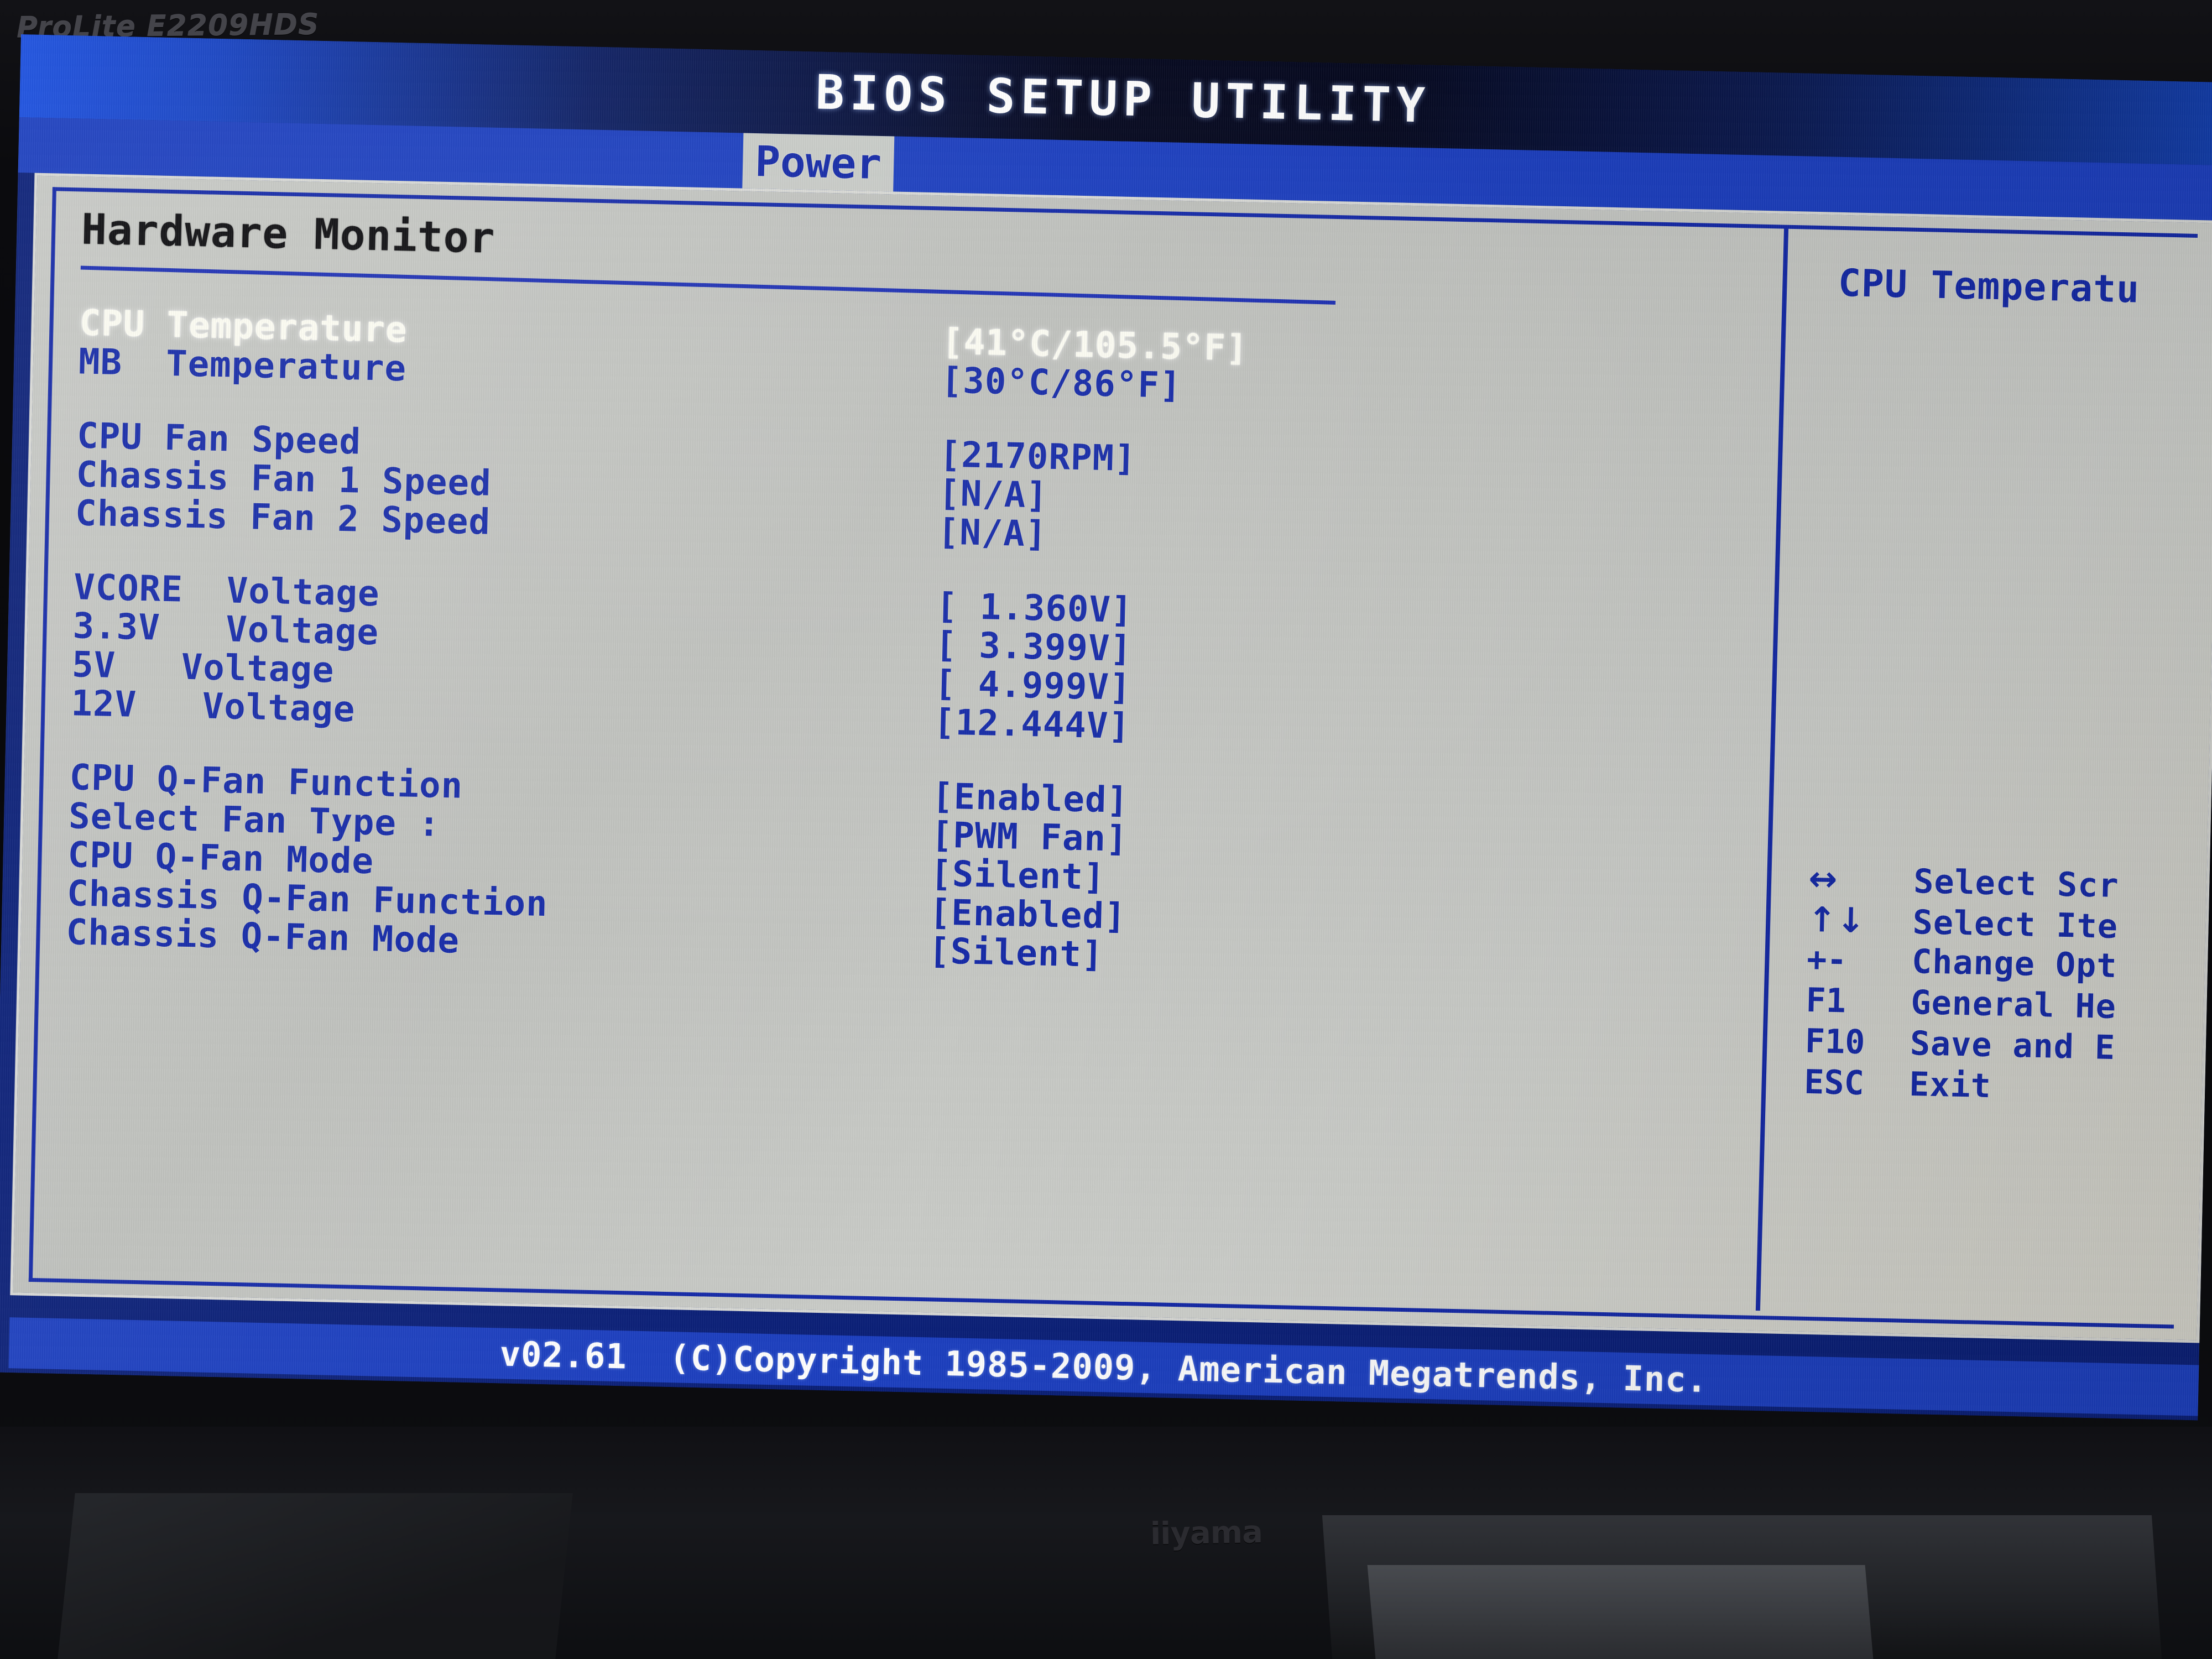 This screenshot has width=2212, height=1659. I want to click on key-description: Select Ite, so click(2016, 925).